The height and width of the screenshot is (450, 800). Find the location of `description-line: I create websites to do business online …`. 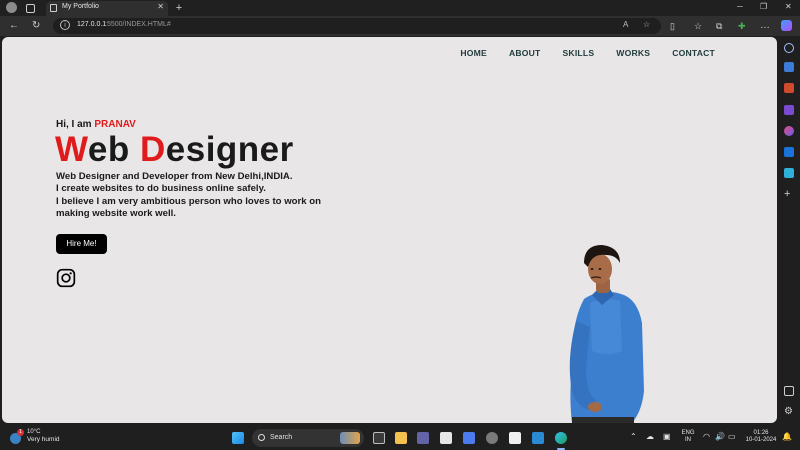

description-line: I create websites to do business online … is located at coordinates (161, 188).